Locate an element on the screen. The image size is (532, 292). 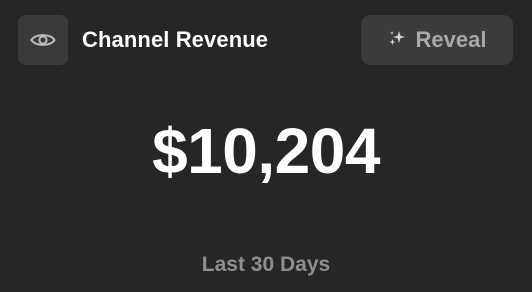
eye-icon is located at coordinates (43, 40).